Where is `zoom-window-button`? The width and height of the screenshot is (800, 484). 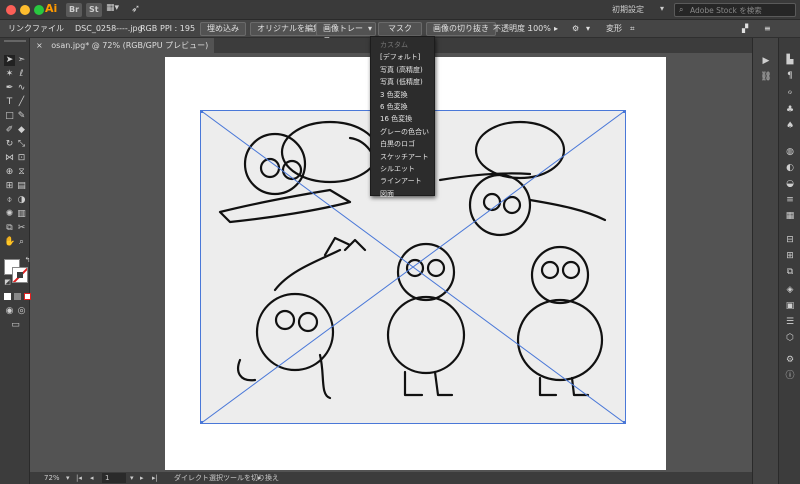 zoom-window-button is located at coordinates (39, 10).